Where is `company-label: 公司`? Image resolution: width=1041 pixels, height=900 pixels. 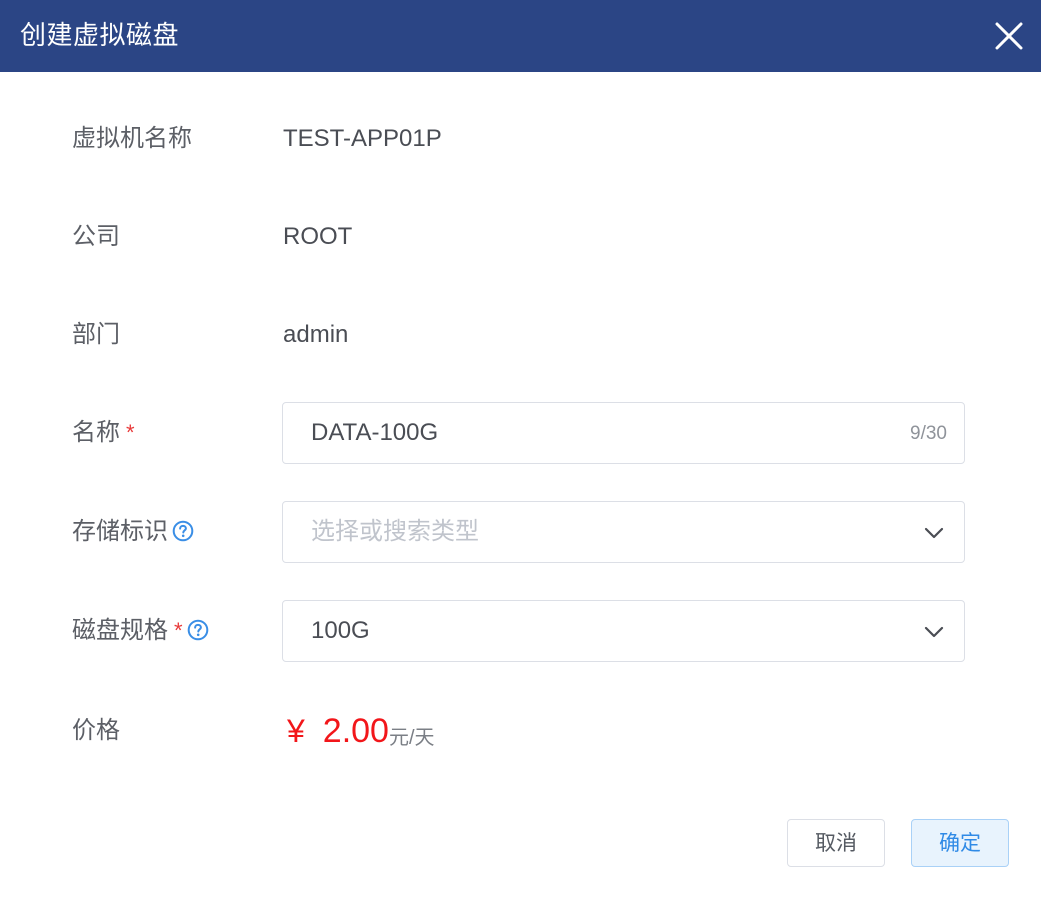
company-label: 公司 is located at coordinates (96, 236).